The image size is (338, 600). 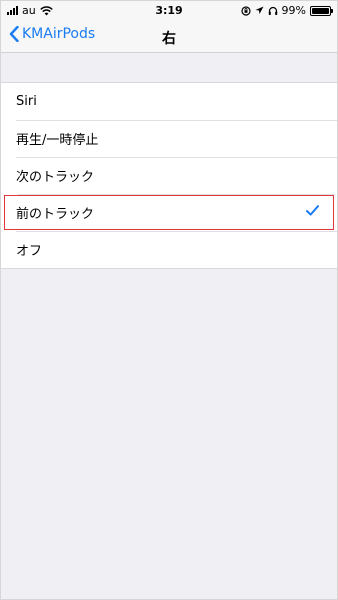 I want to click on navigation-bar: KMAirPods 右, so click(x=169, y=37).